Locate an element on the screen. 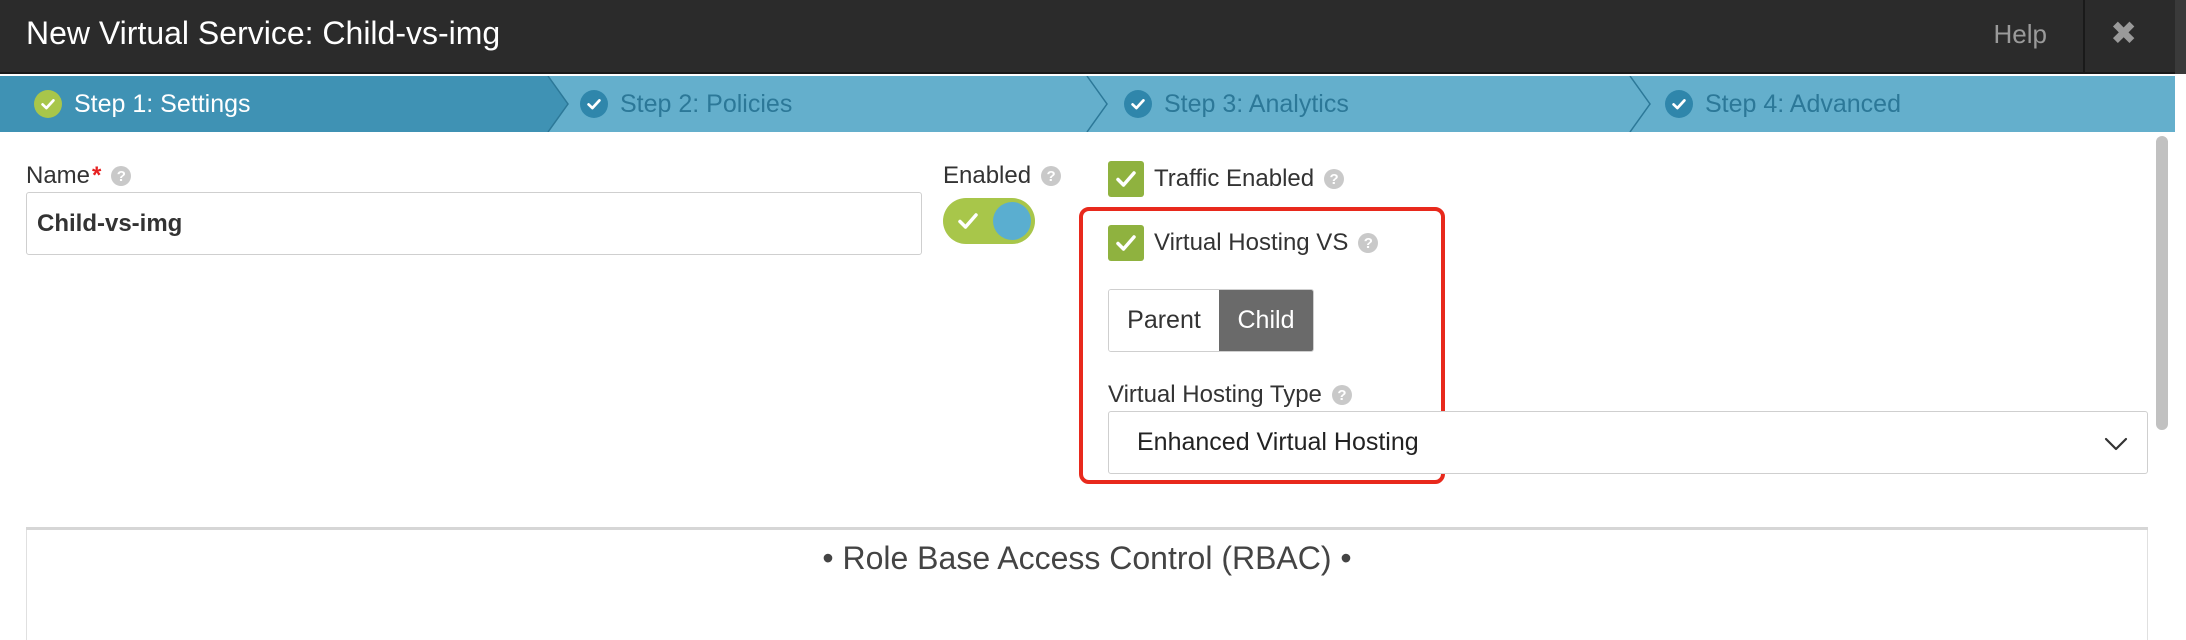  window-edge is located at coordinates (2180, 320).